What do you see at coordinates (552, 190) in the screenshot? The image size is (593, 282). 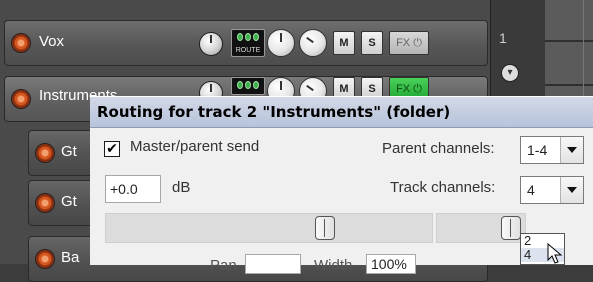 I see `track-channels-select: 4` at bounding box center [552, 190].